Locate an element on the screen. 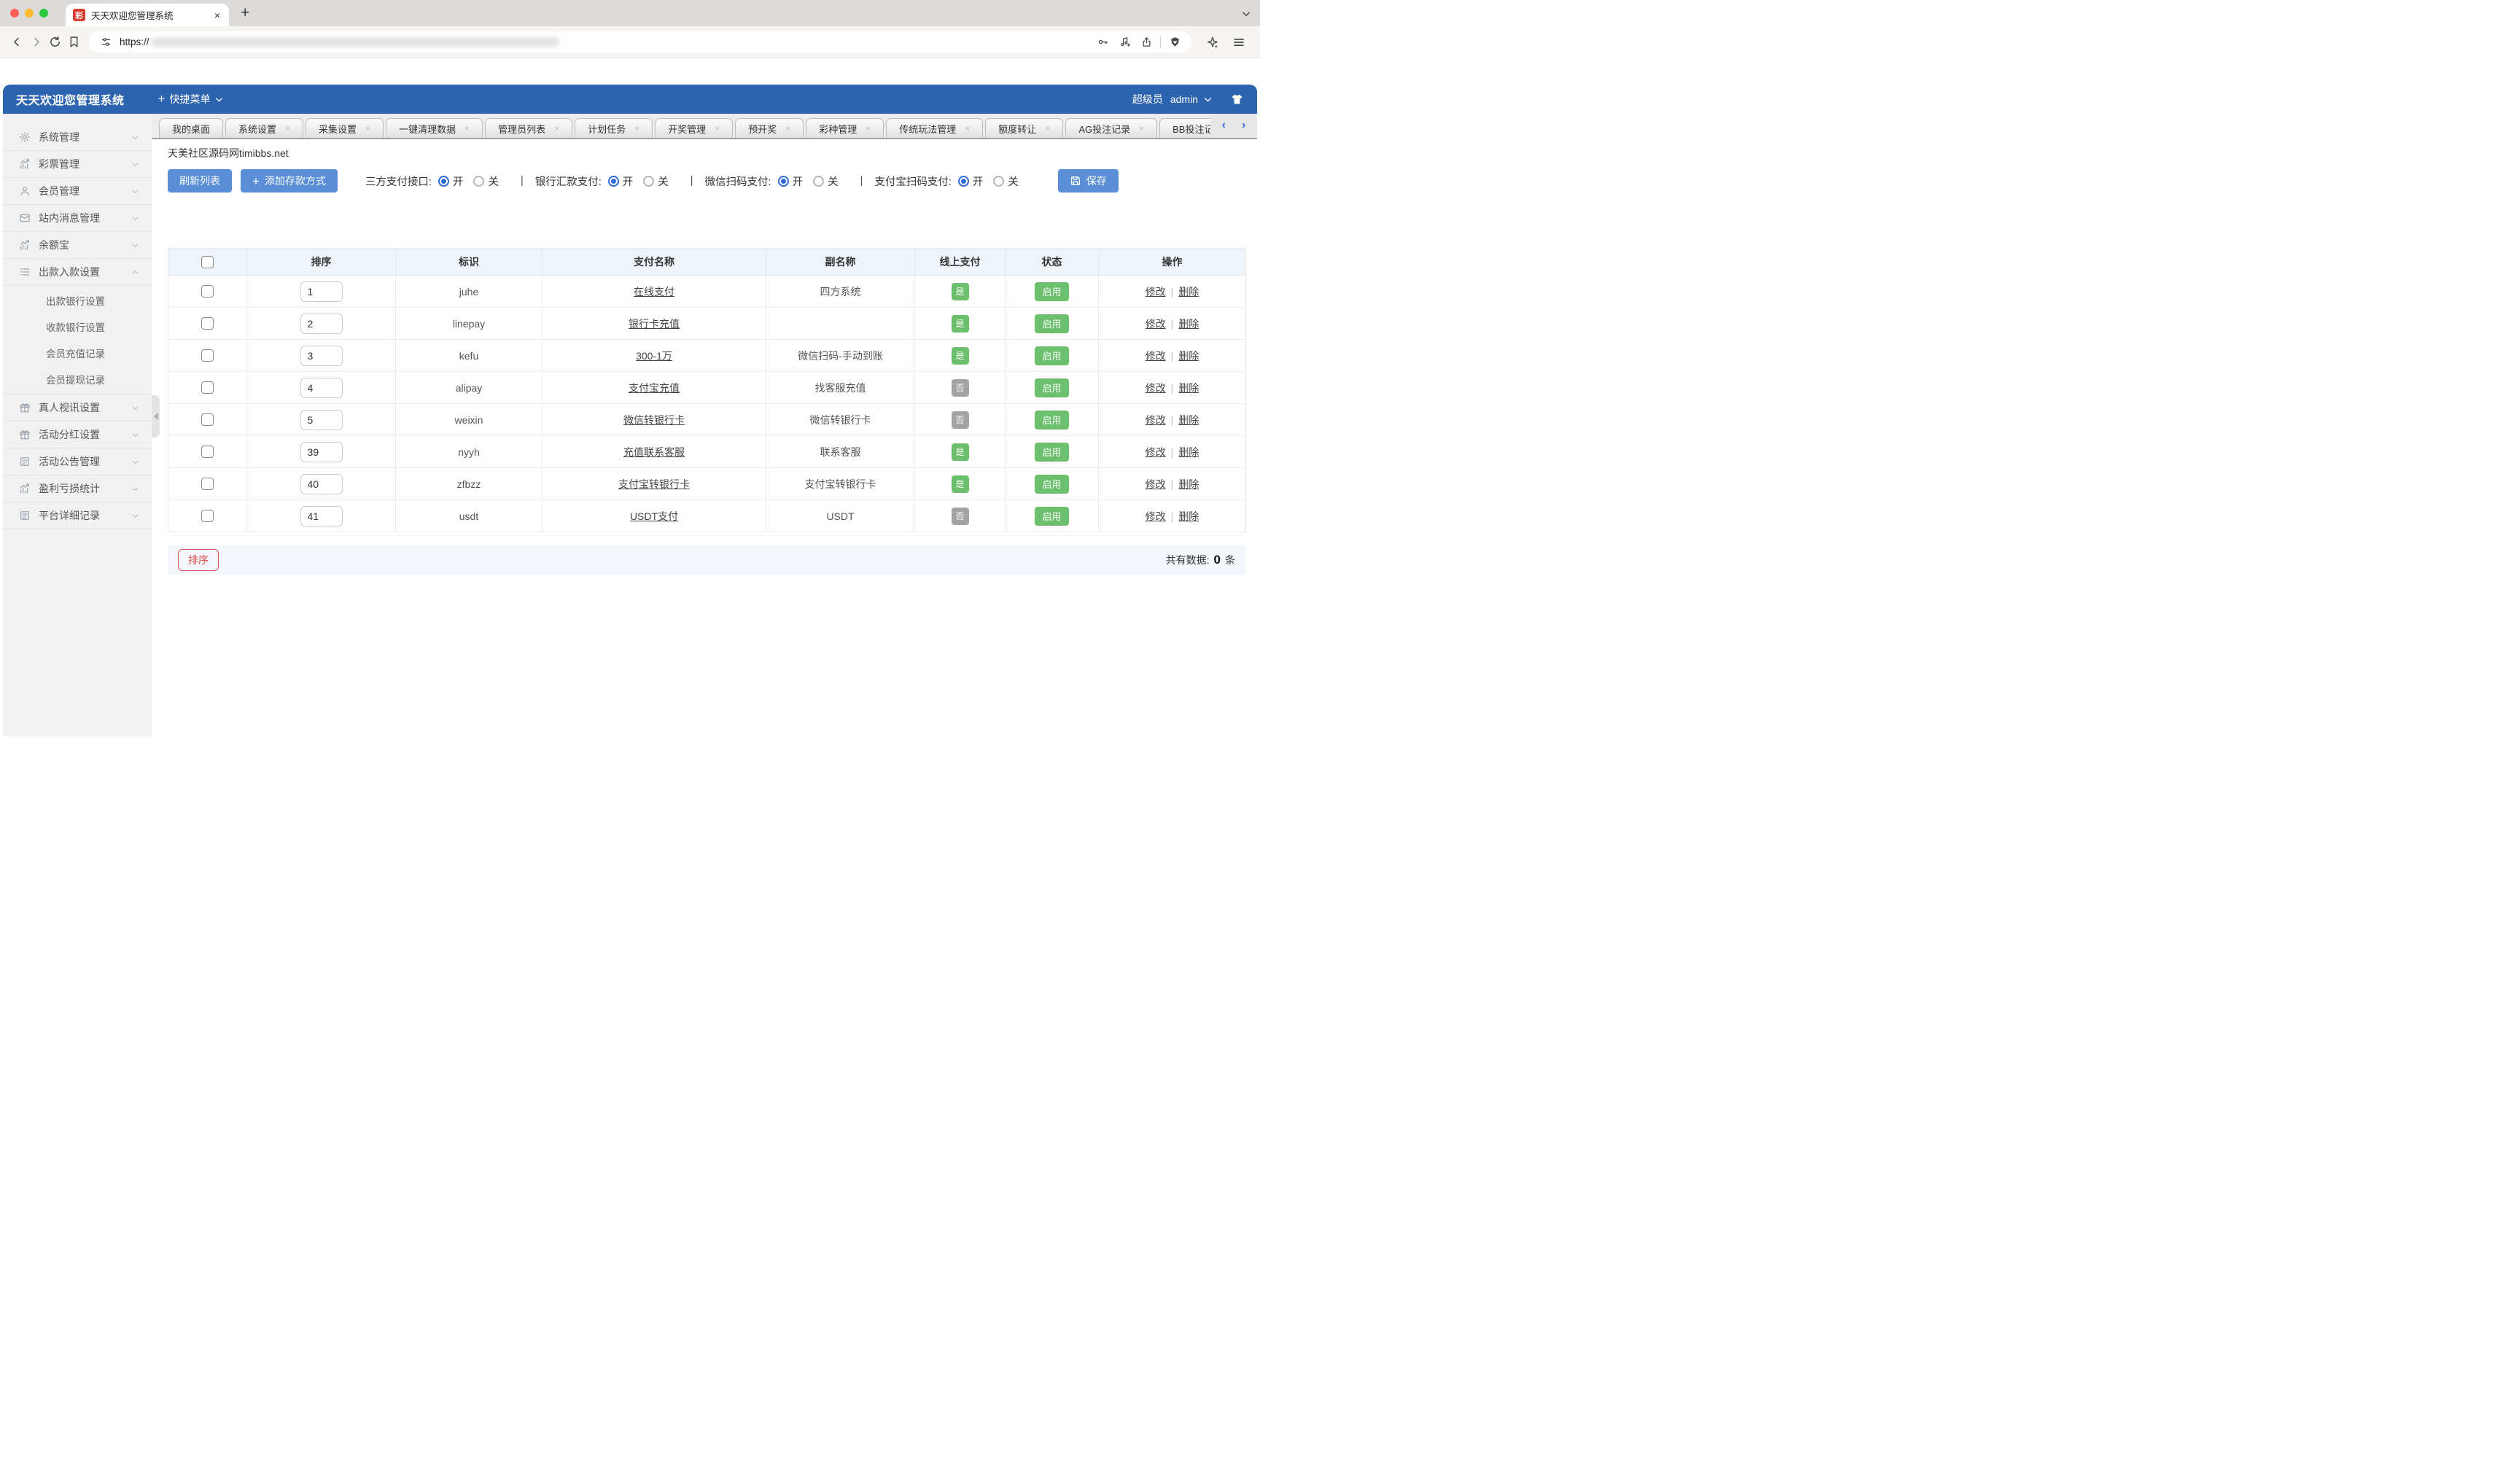 The image size is (2520, 1473). tab-scroll-right-icon: › is located at coordinates (1243, 125).